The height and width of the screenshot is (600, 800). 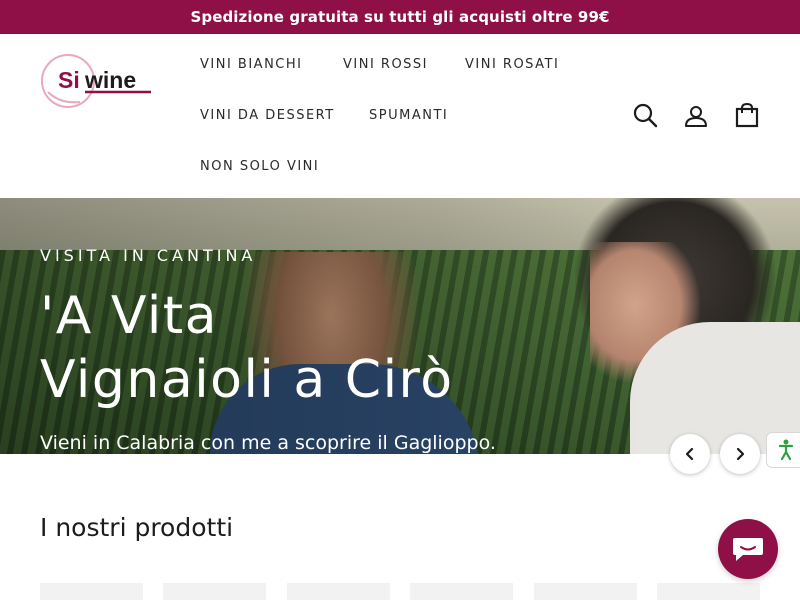 I want to click on accessibility-icon, so click(x=786, y=450).